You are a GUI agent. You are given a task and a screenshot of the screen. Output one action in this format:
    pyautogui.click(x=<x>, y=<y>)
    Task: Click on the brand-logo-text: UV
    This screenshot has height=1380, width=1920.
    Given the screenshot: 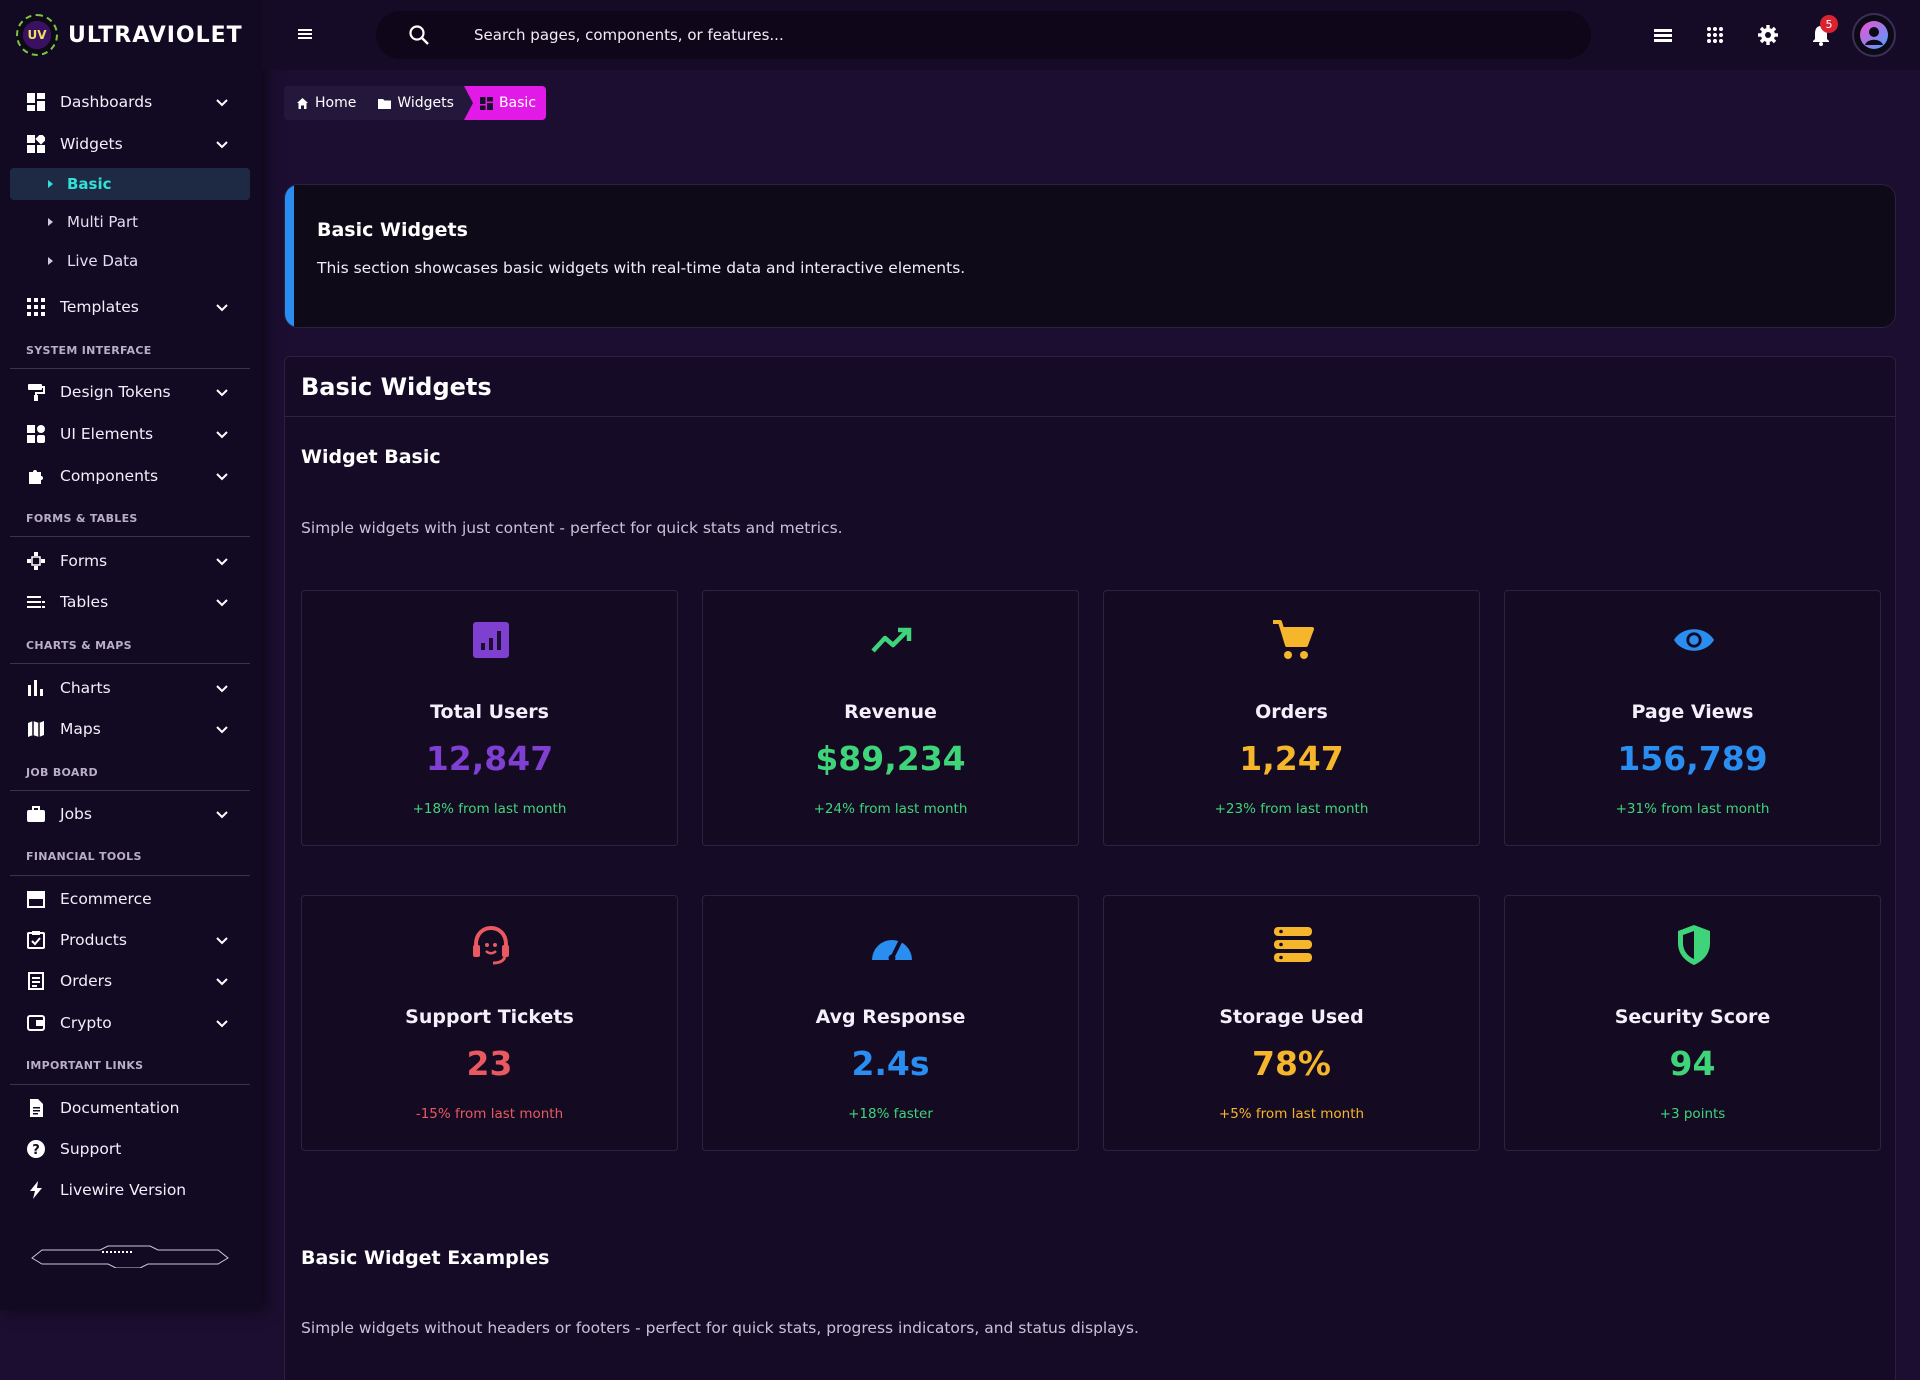 What is the action you would take?
    pyautogui.click(x=37, y=35)
    